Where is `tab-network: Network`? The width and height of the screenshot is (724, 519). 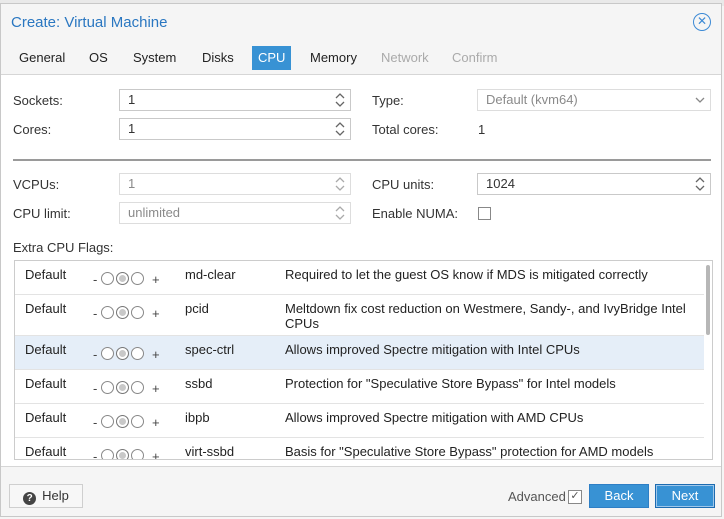 tab-network: Network is located at coordinates (405, 57).